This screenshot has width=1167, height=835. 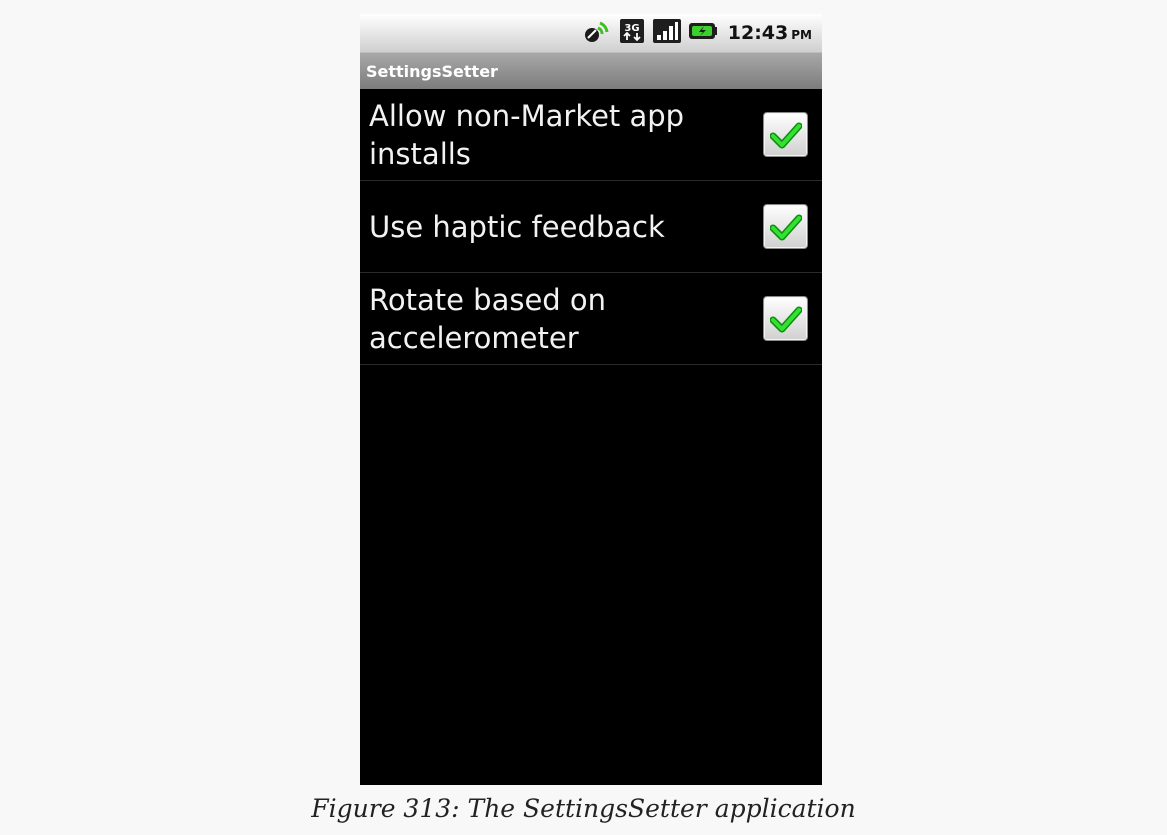 I want to click on battery-charging-icon, so click(x=703, y=33).